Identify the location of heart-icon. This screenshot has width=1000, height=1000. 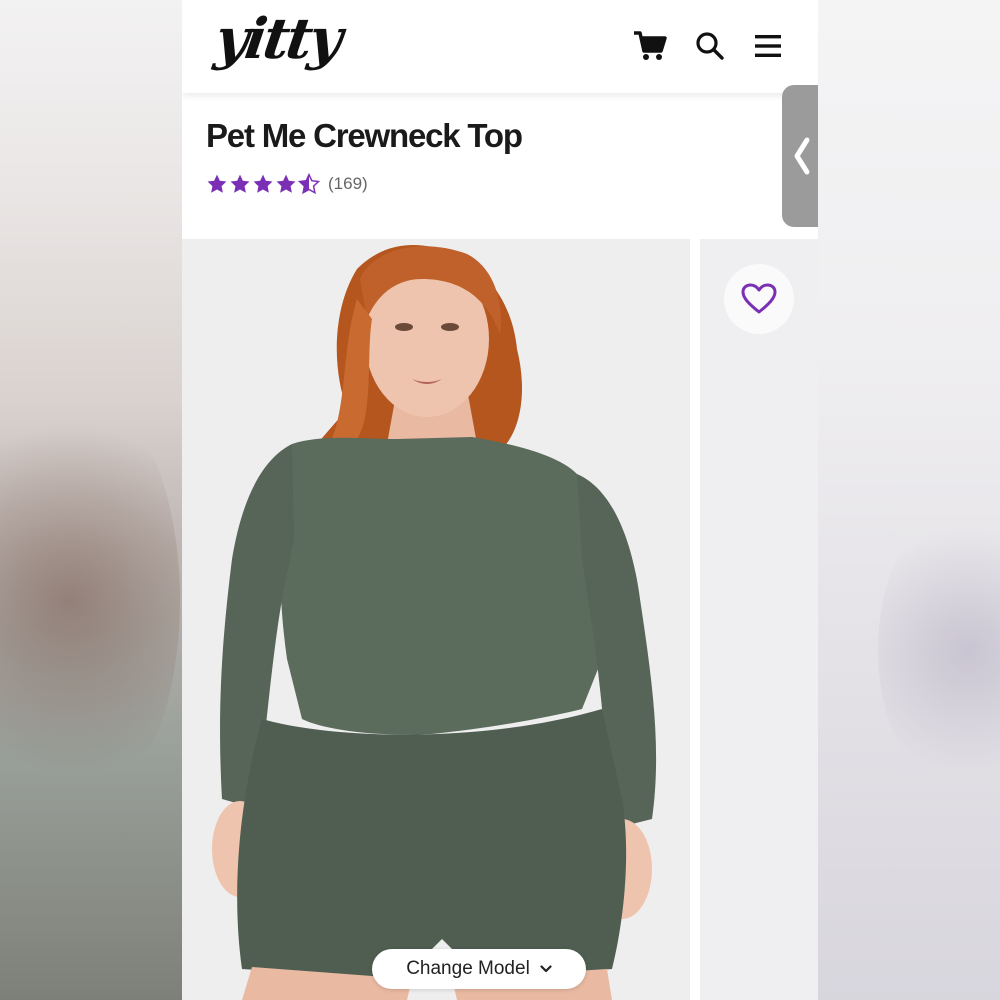
(759, 298).